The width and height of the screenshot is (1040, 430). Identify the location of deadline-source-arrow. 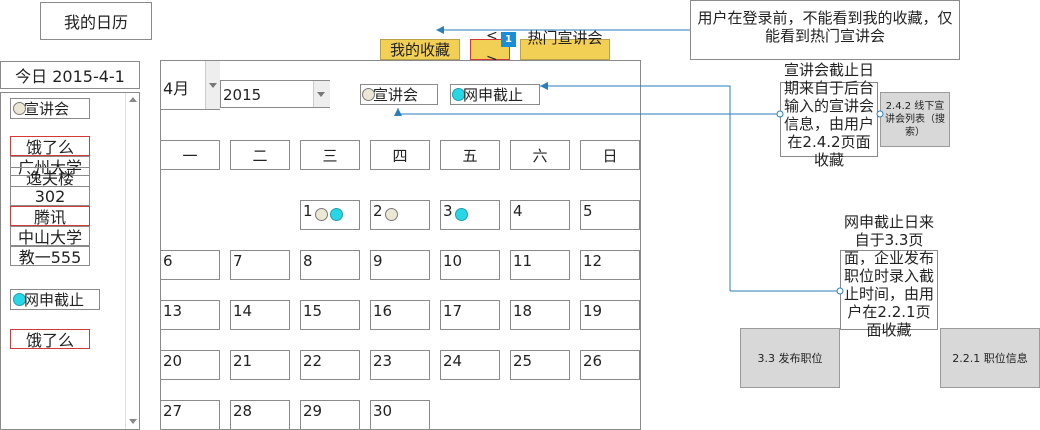
(635, 188).